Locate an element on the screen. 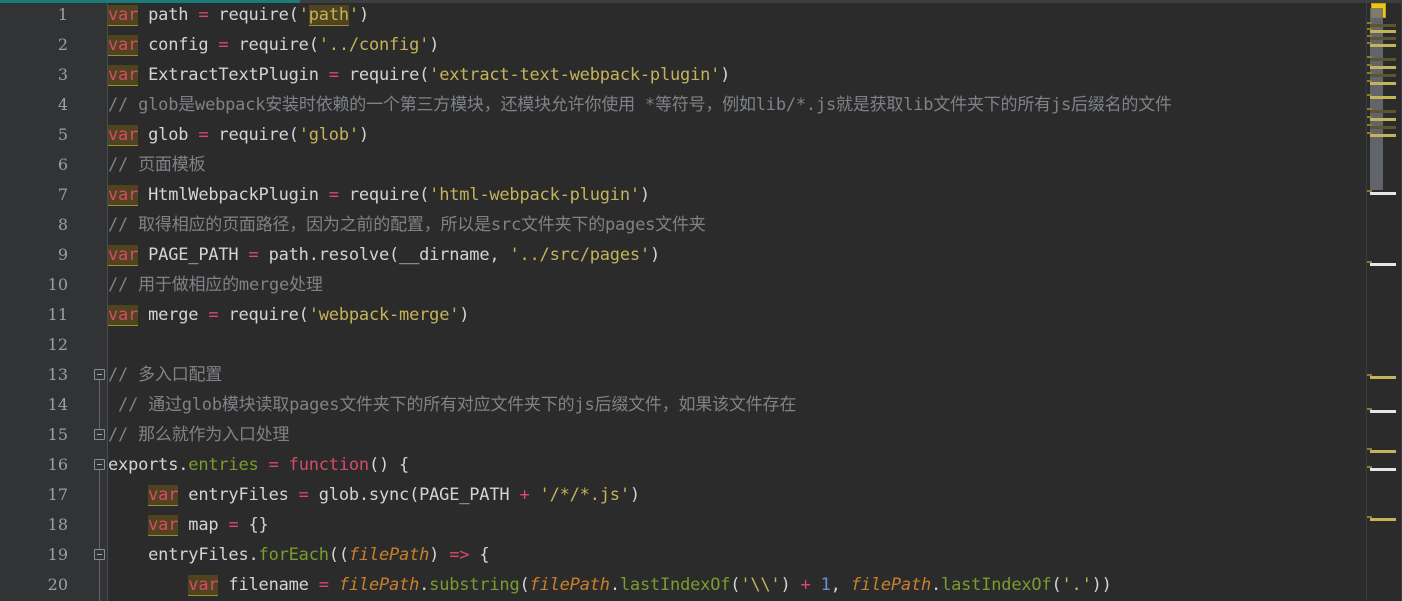  code-line: // 用于做相应的merge处理 is located at coordinates (737, 285).